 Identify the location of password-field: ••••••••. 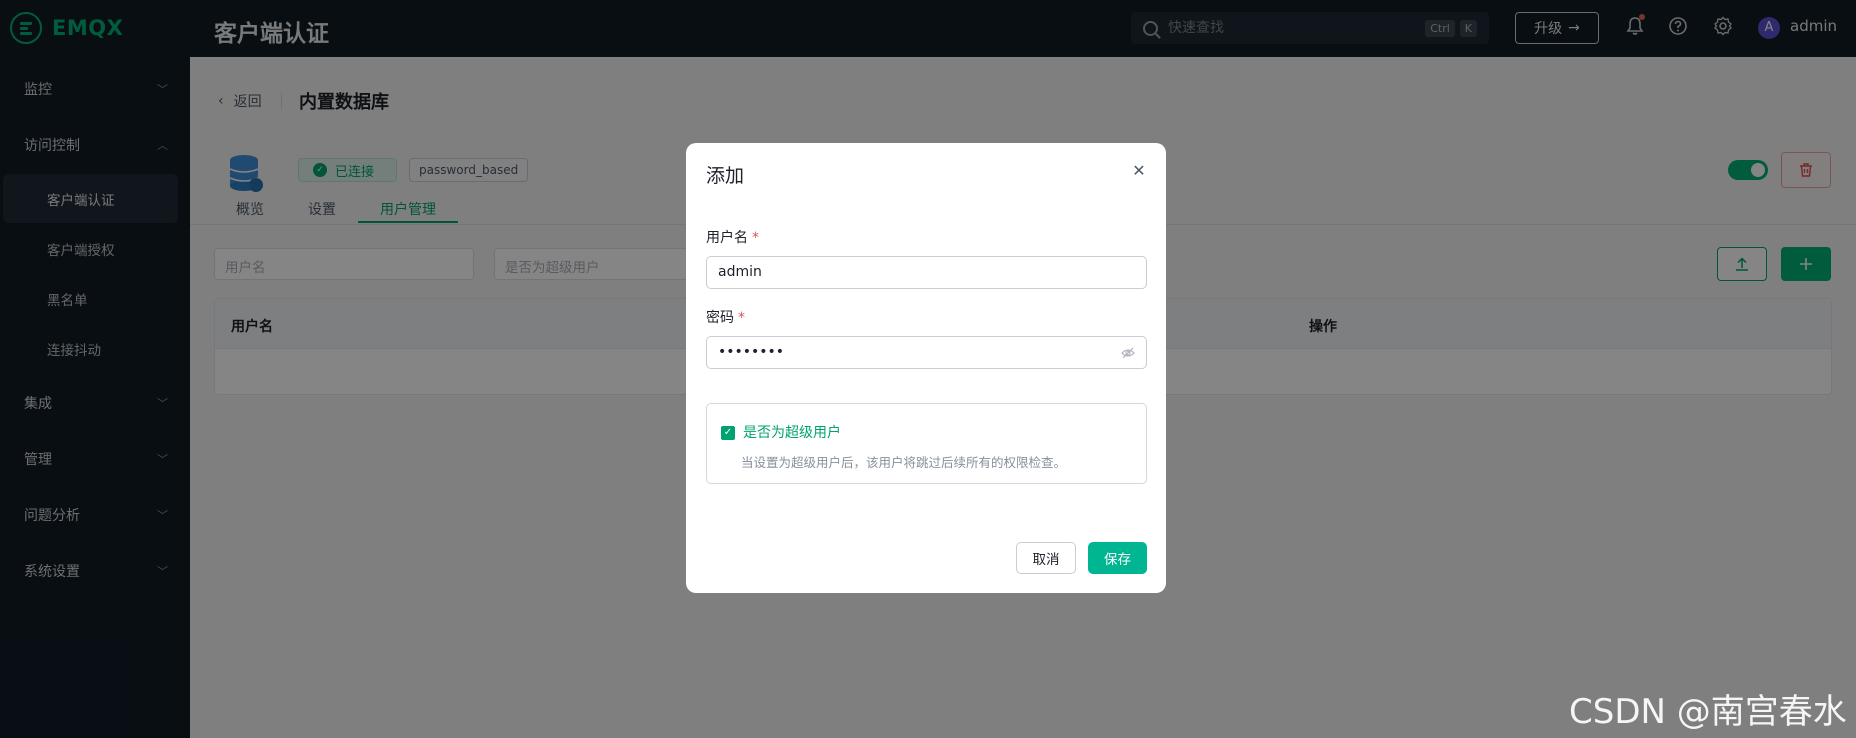
(926, 352).